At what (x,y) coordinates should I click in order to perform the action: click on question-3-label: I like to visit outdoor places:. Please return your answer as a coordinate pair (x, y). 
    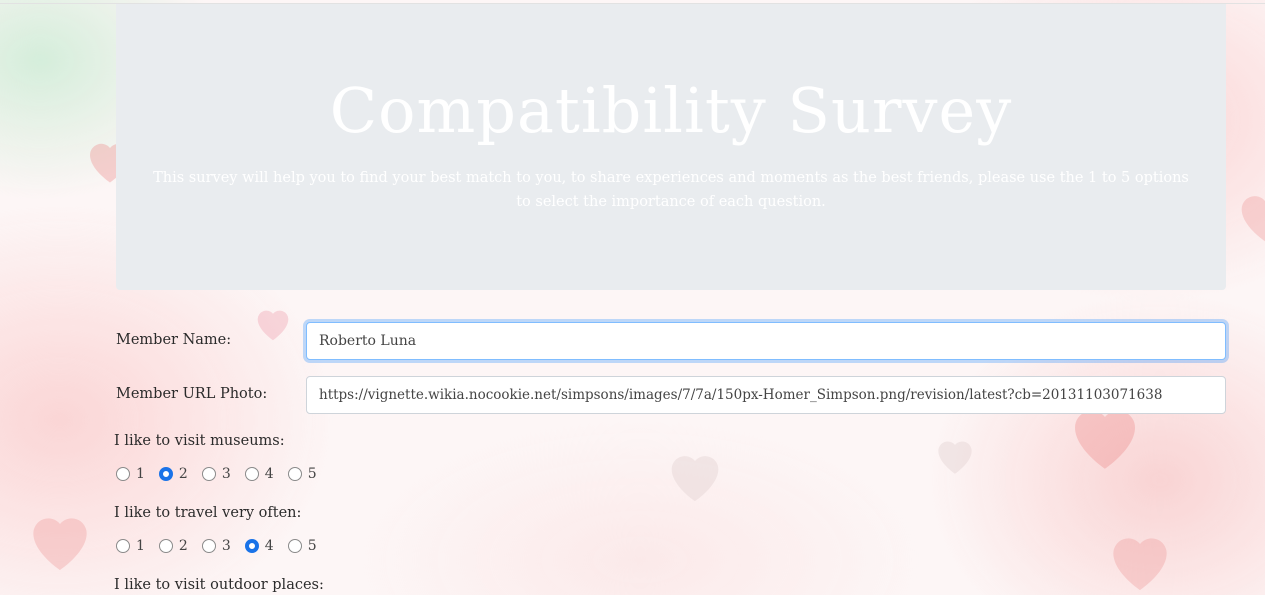
    Looking at the image, I should click on (219, 585).